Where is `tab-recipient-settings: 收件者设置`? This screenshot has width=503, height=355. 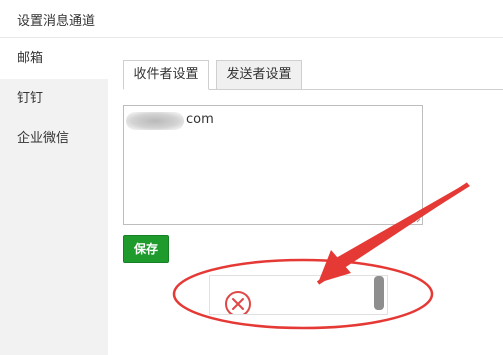
tab-recipient-settings: 收件者设置 is located at coordinates (166, 75).